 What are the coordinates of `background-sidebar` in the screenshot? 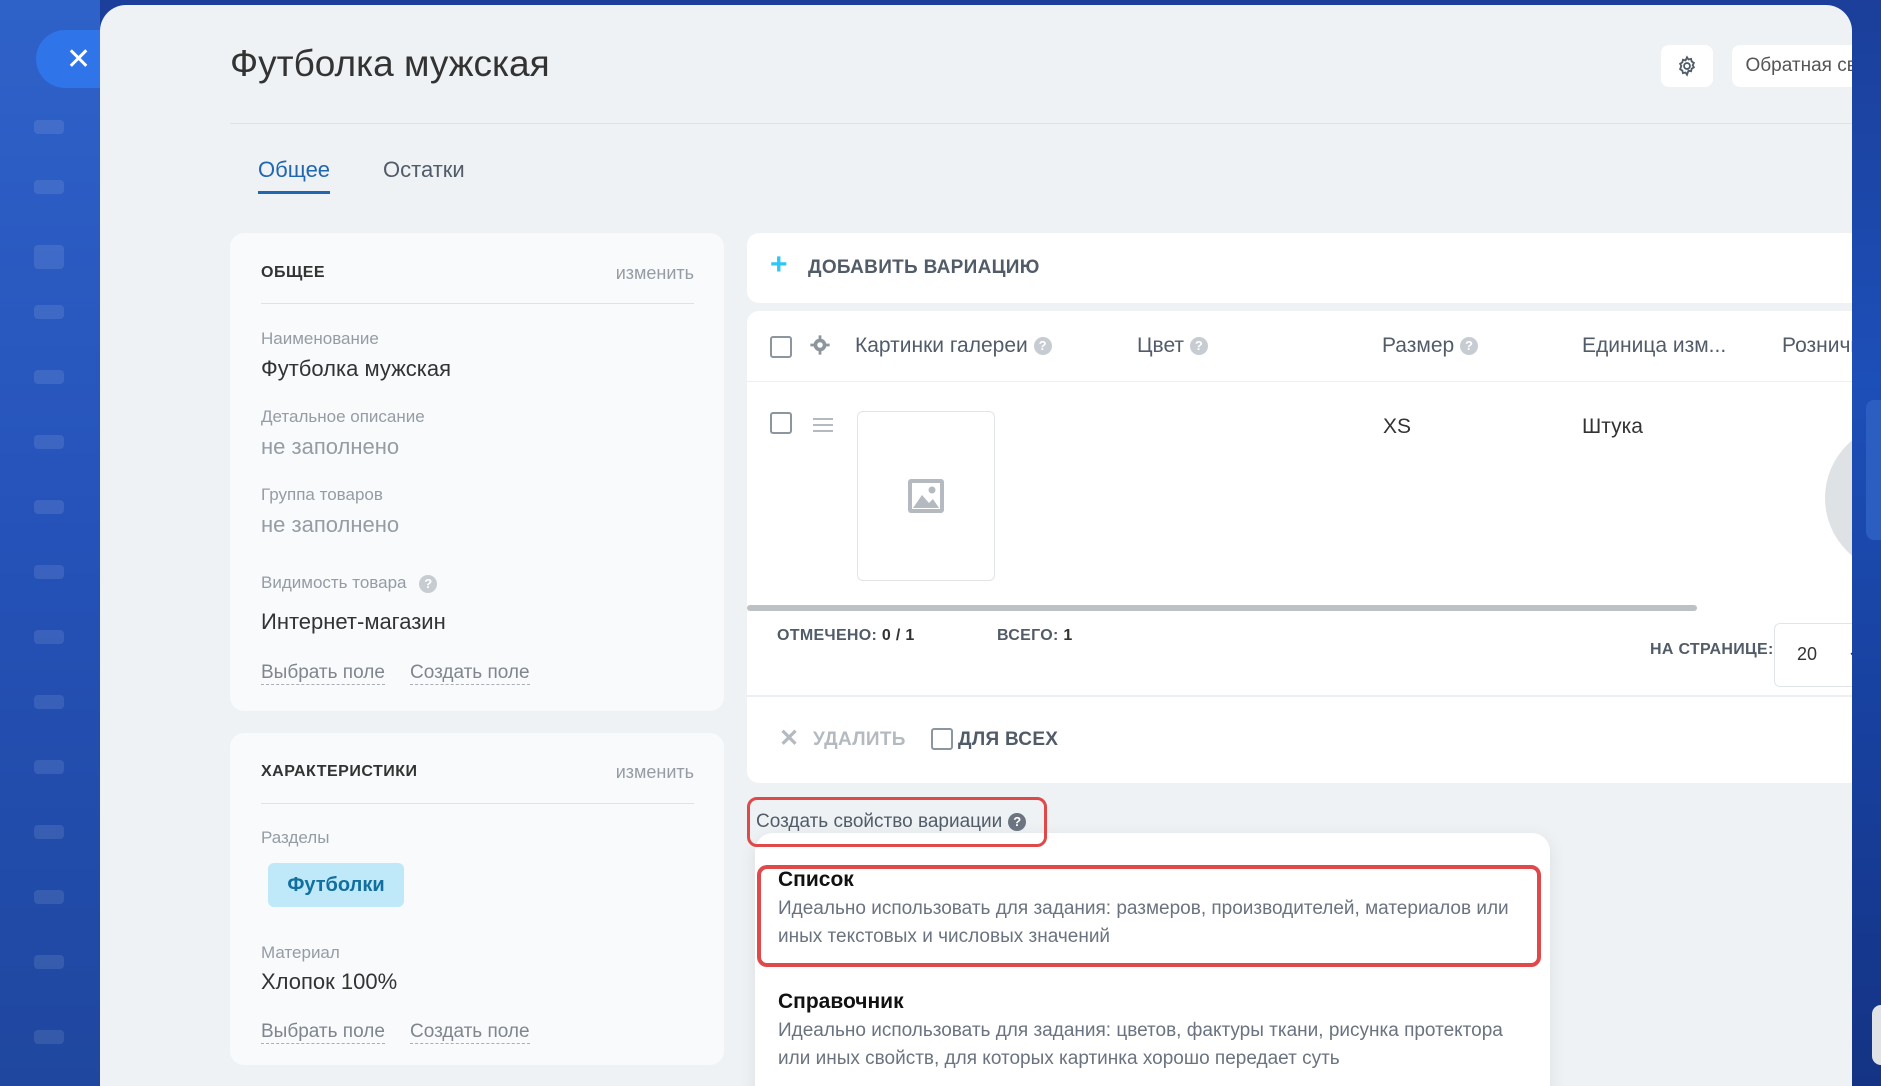 It's located at (50, 543).